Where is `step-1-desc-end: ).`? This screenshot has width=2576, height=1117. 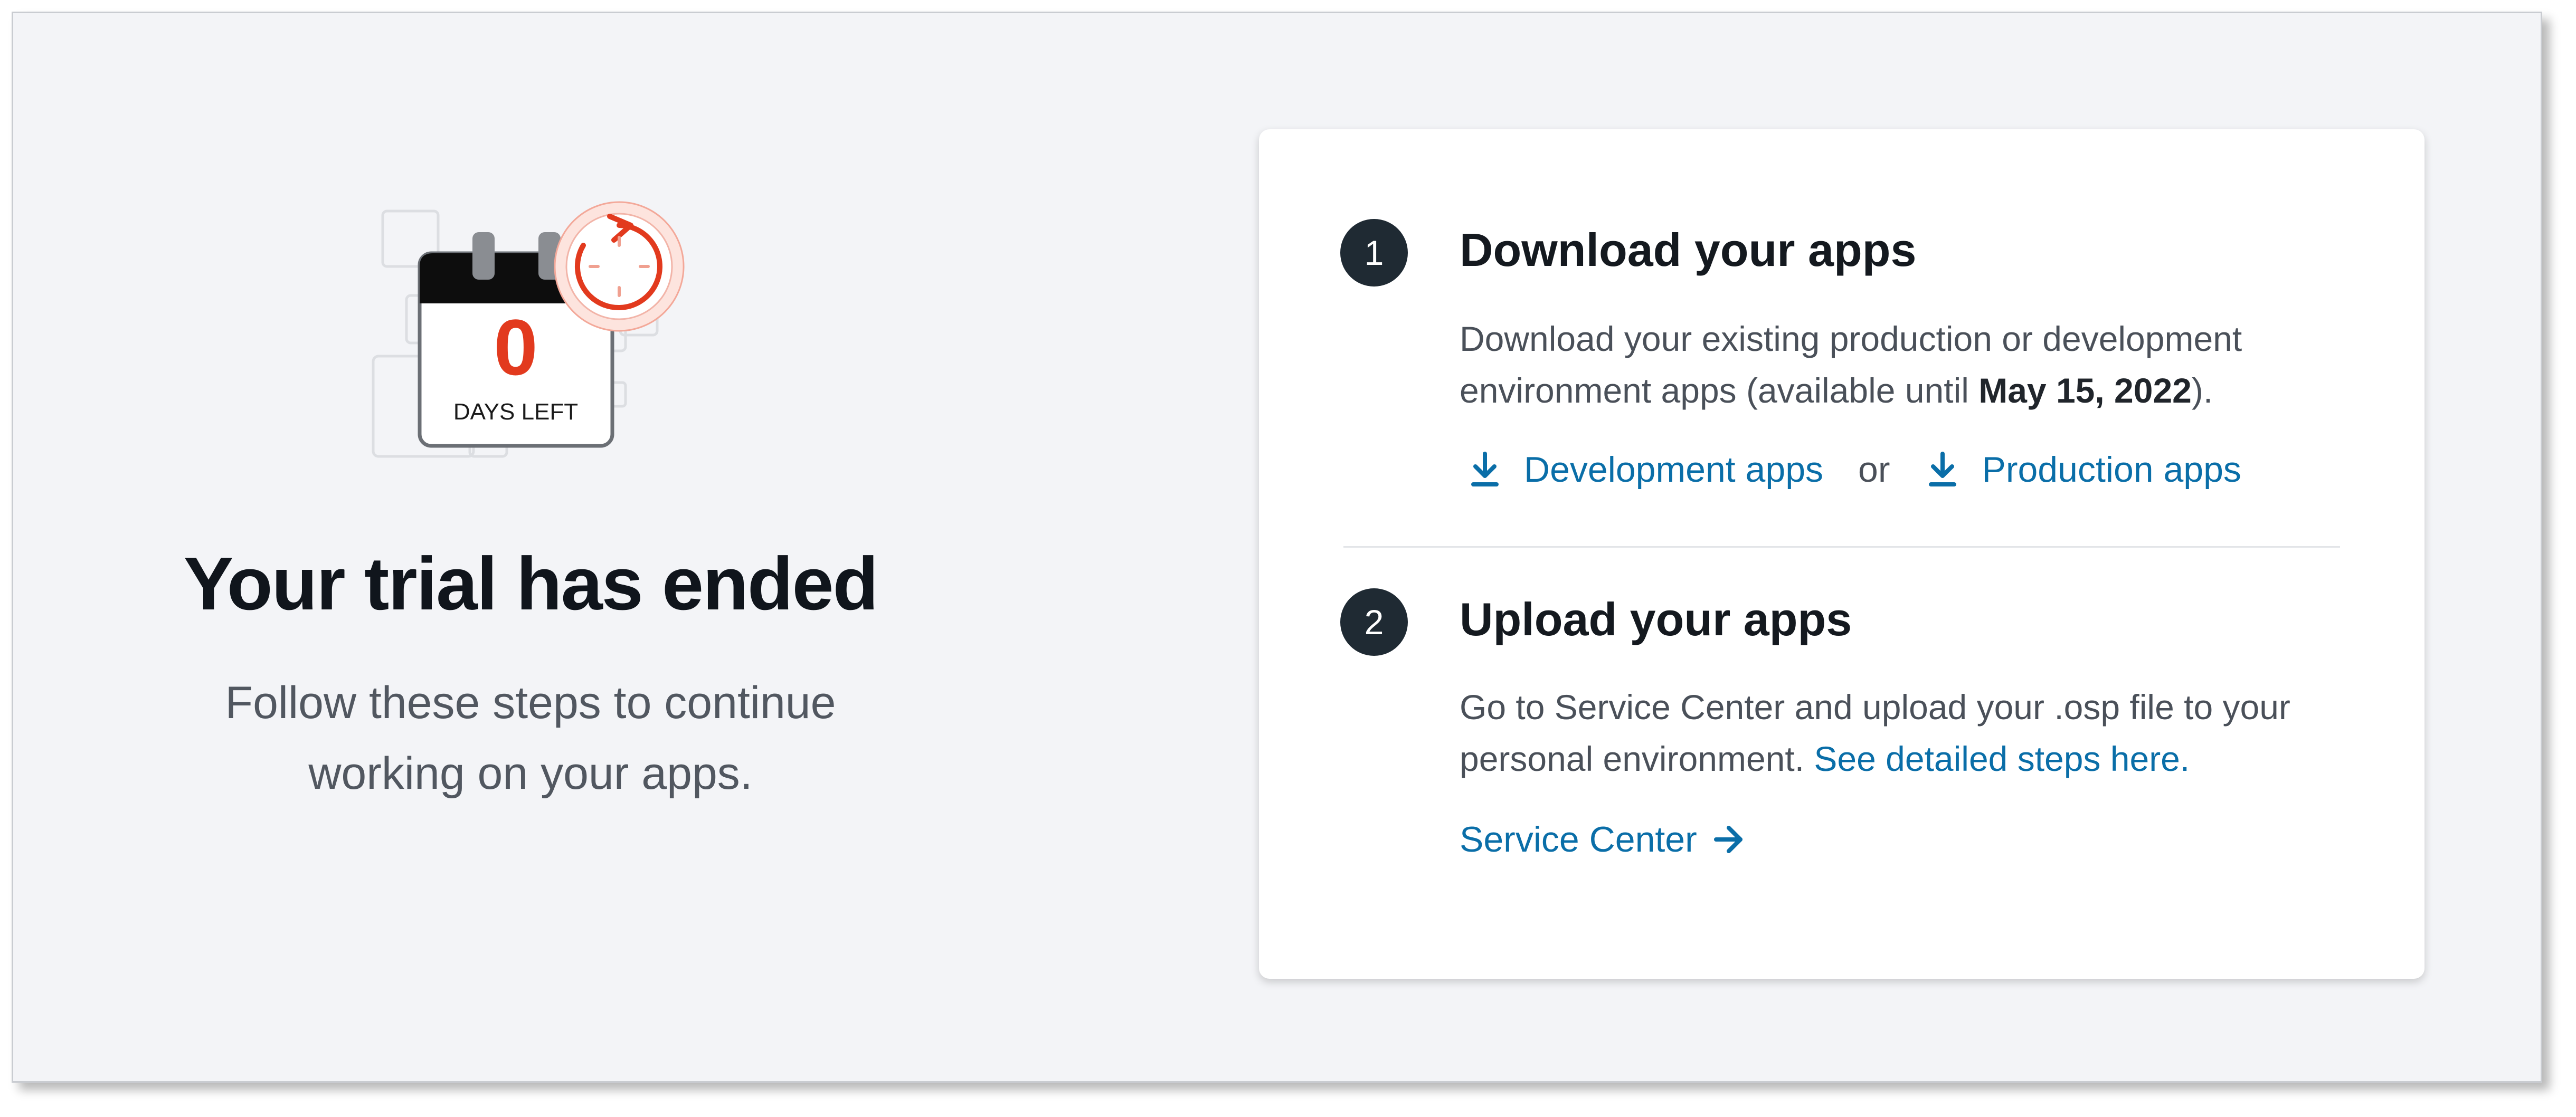 step-1-desc-end: ). is located at coordinates (2202, 390).